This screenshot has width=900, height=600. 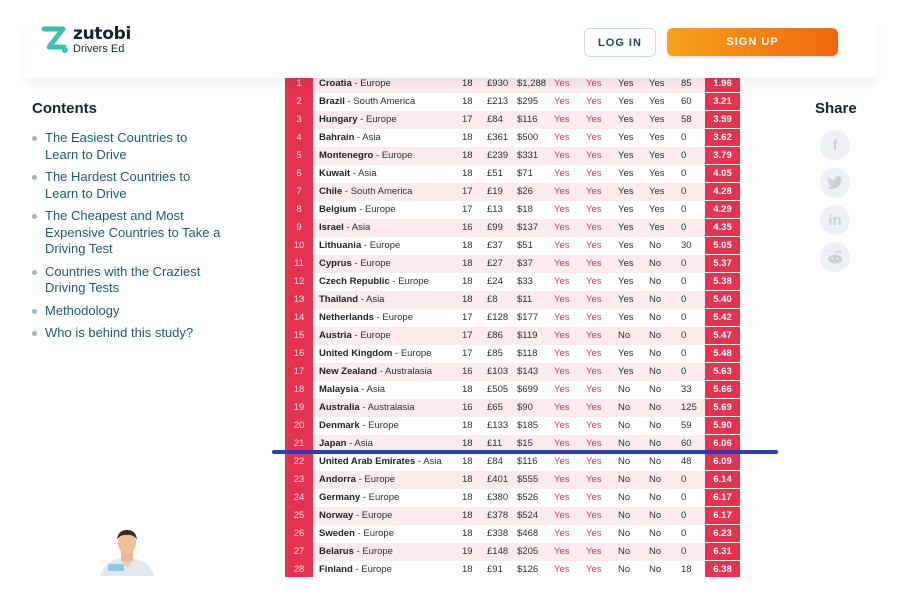 I want to click on age-cell: 16, so click(x=467, y=407).